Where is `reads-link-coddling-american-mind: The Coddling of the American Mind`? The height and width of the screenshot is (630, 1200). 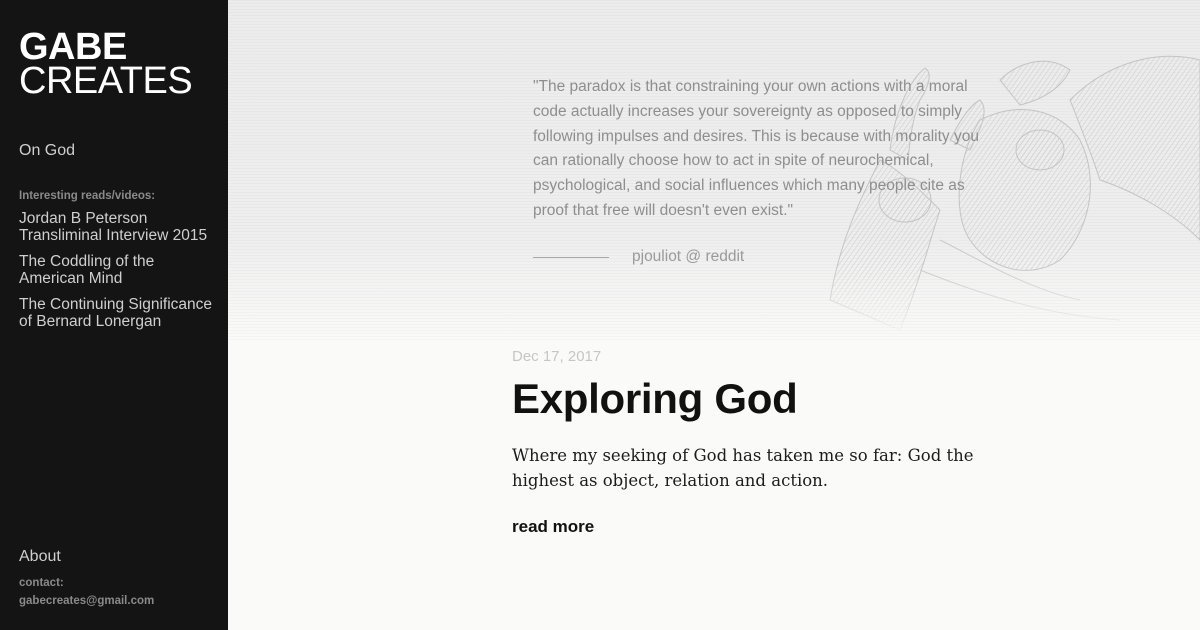
reads-link-coddling-american-mind: The Coddling of the American Mind is located at coordinates (119, 270).